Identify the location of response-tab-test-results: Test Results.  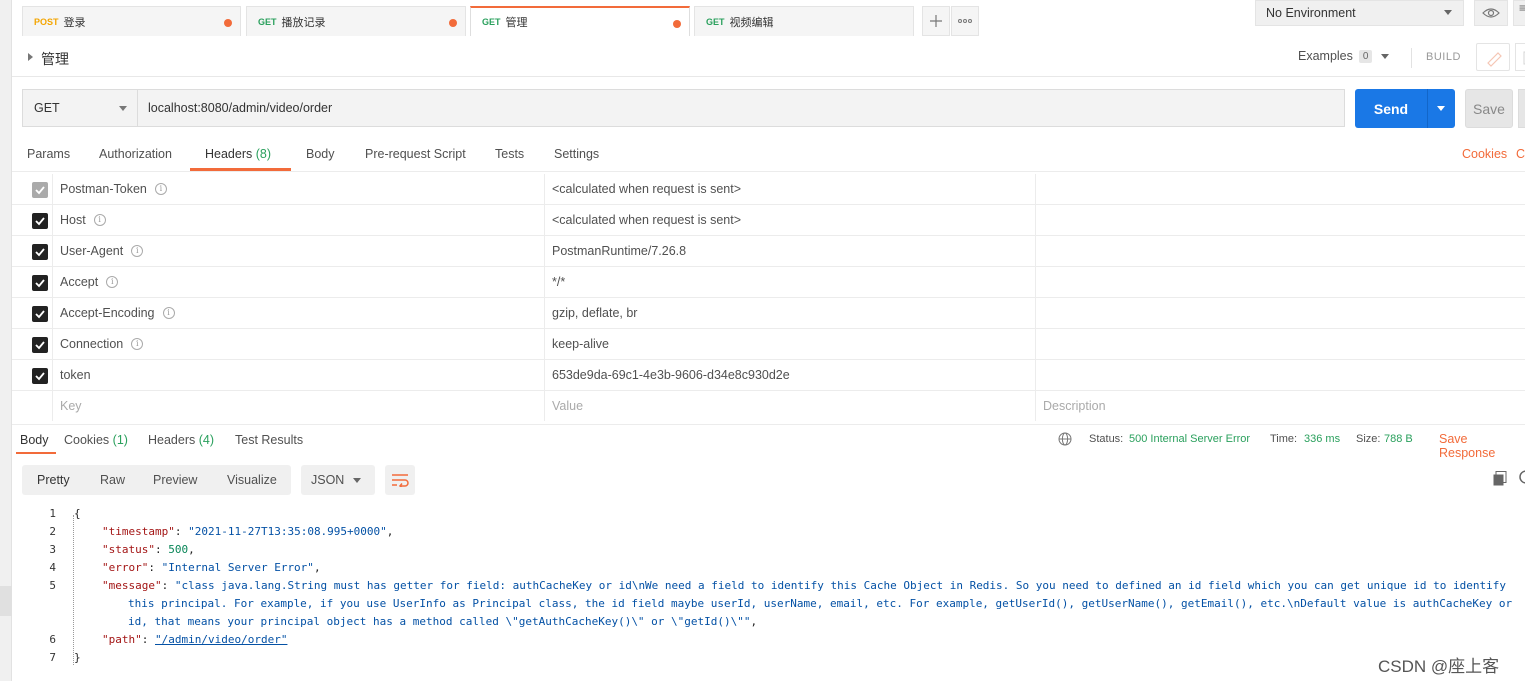
(269, 440).